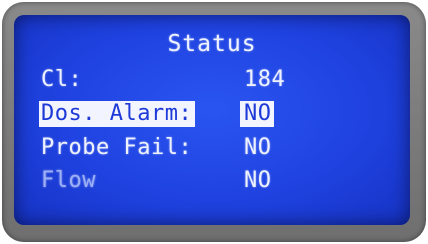 This screenshot has height=244, width=428. Describe the element at coordinates (117, 114) in the screenshot. I see `status-label-dosing-alarm: Dos. Alarm:` at that location.